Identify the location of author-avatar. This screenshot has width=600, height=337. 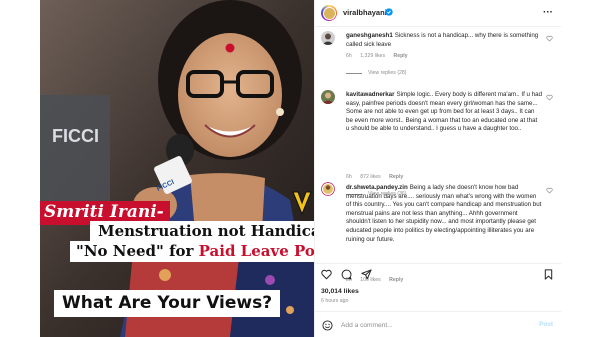
(329, 13).